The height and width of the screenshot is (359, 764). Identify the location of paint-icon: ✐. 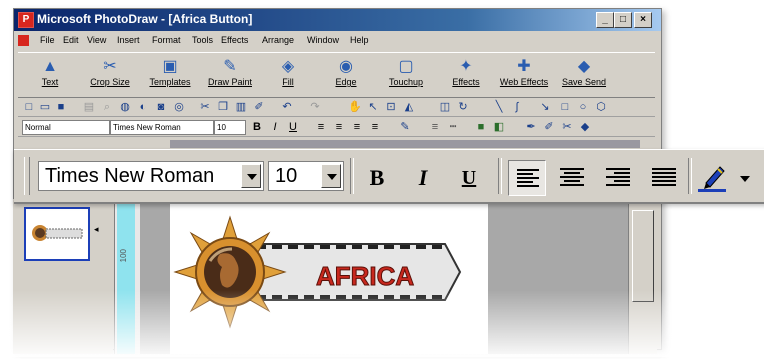
(549, 127).